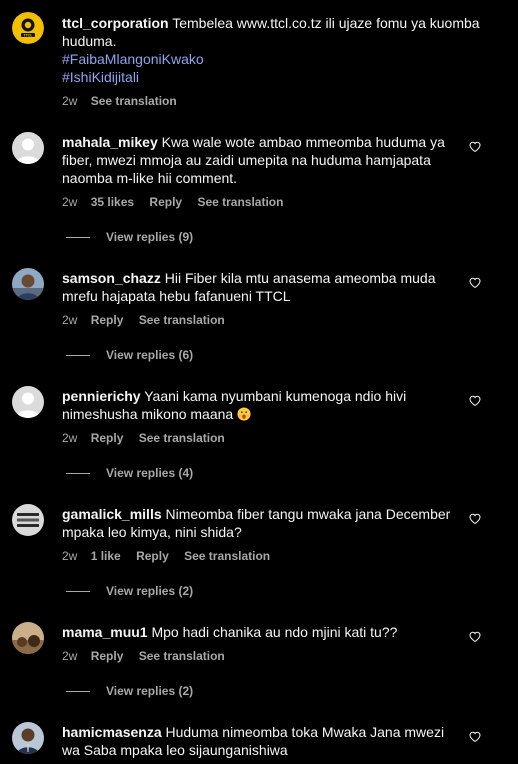  I want to click on svg-text: TTCL, so click(28, 35).